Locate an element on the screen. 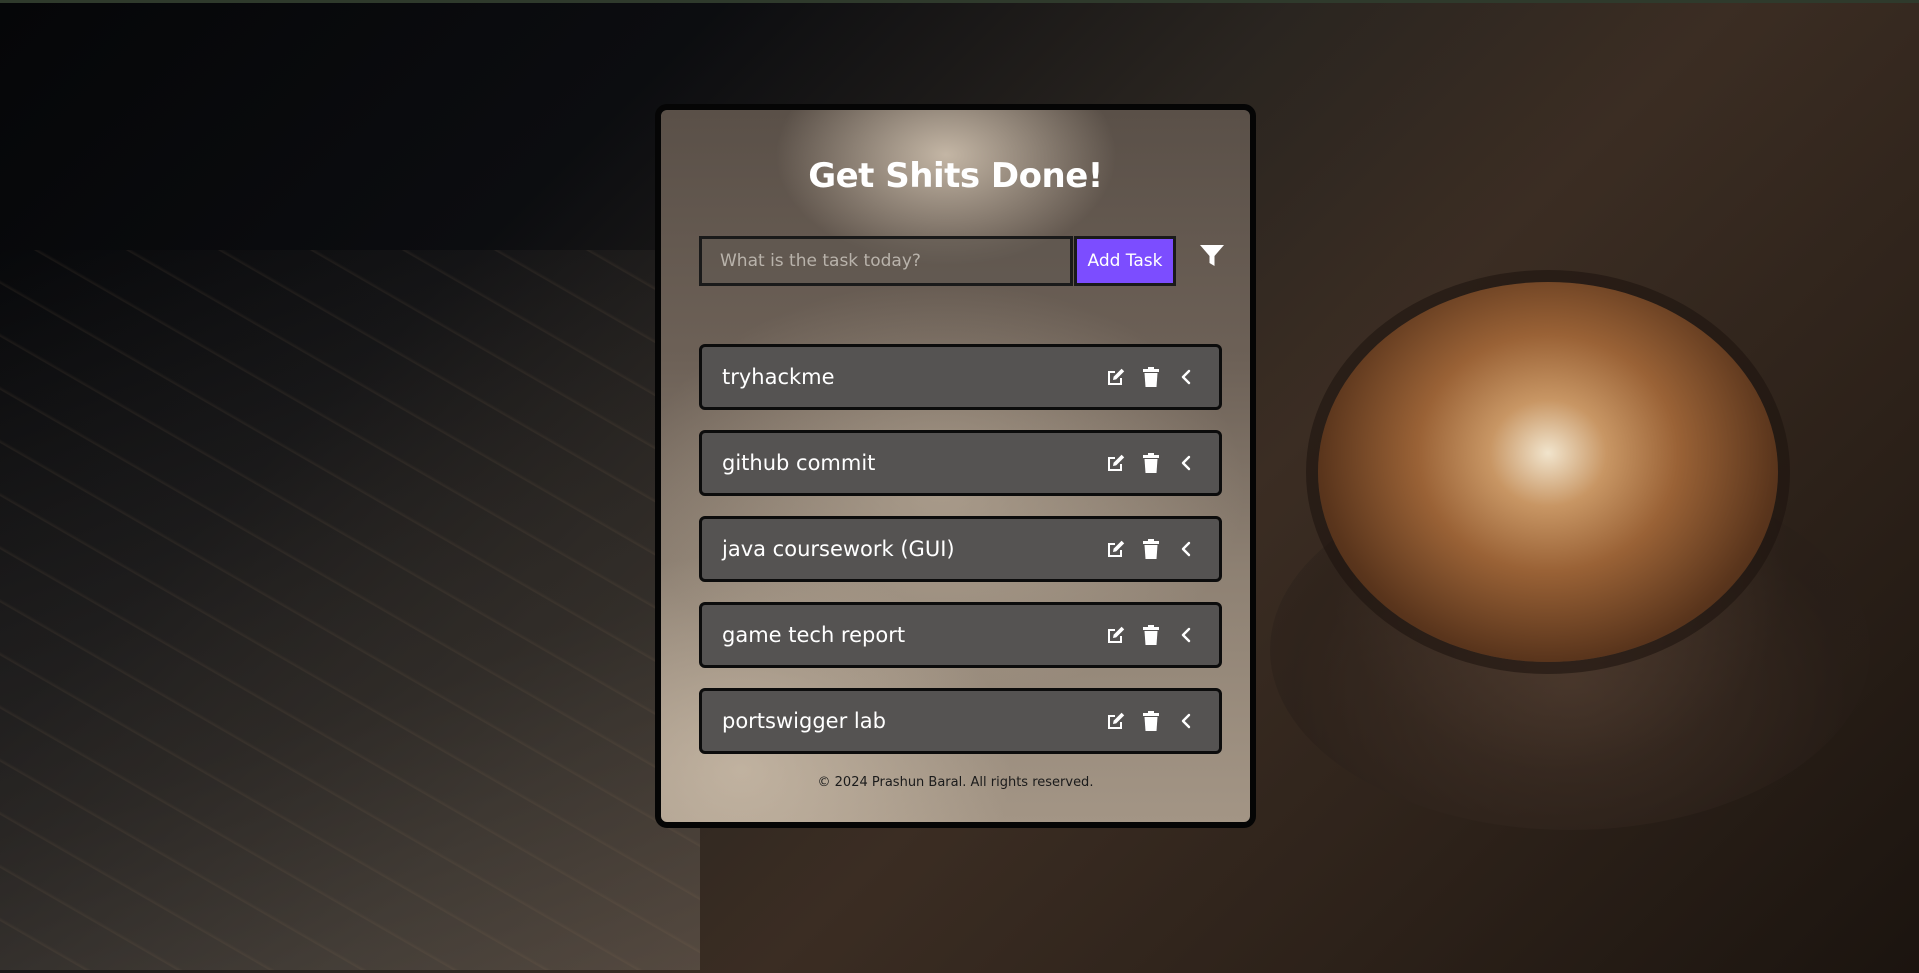  task-item: github commit is located at coordinates (960, 463).